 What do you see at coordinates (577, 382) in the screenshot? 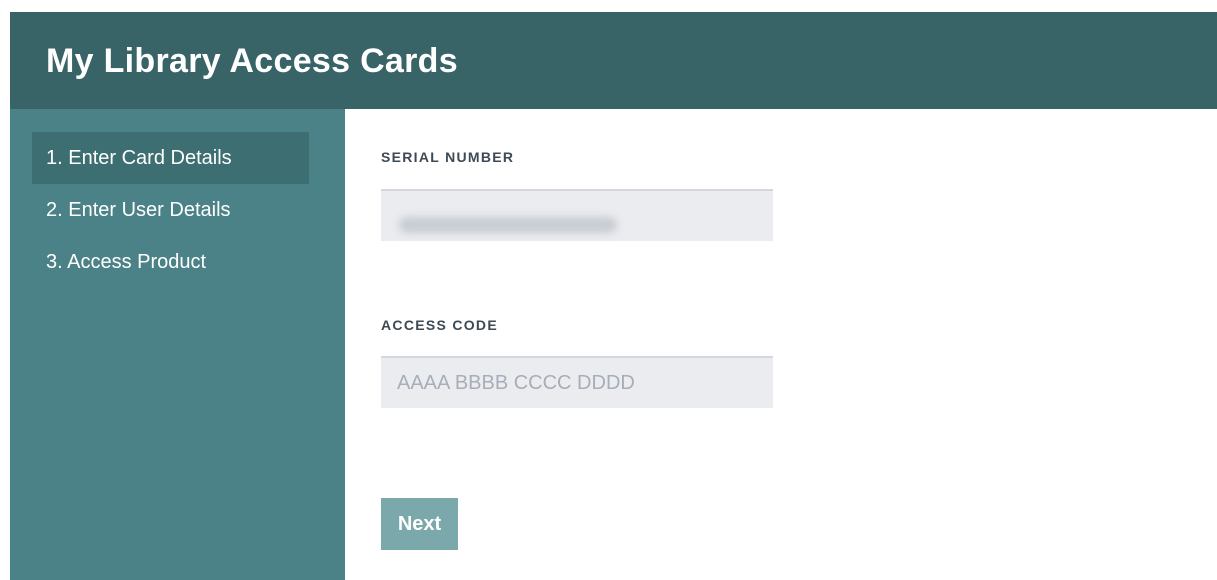
I see `access-code-input` at bounding box center [577, 382].